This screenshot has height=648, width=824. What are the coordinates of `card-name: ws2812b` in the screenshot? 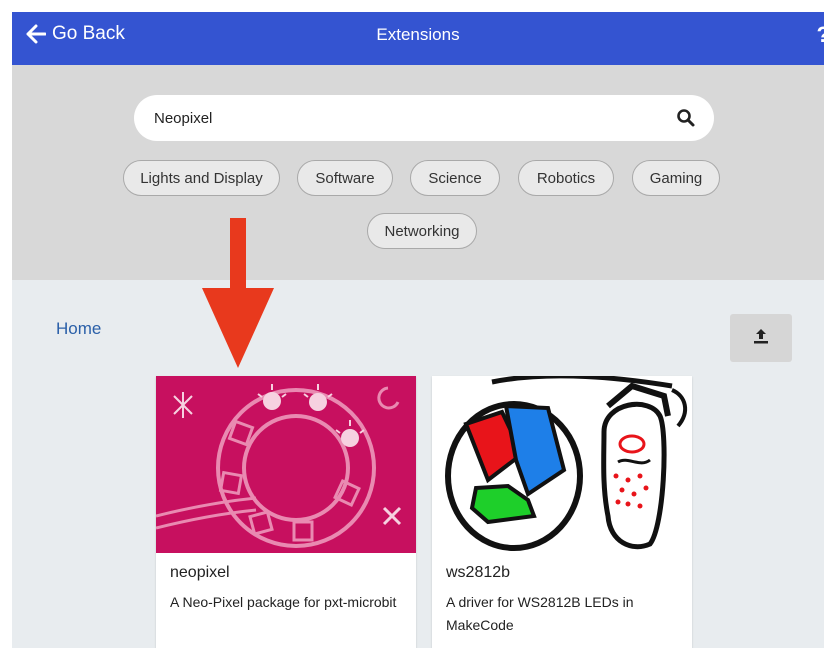 It's located at (478, 572).